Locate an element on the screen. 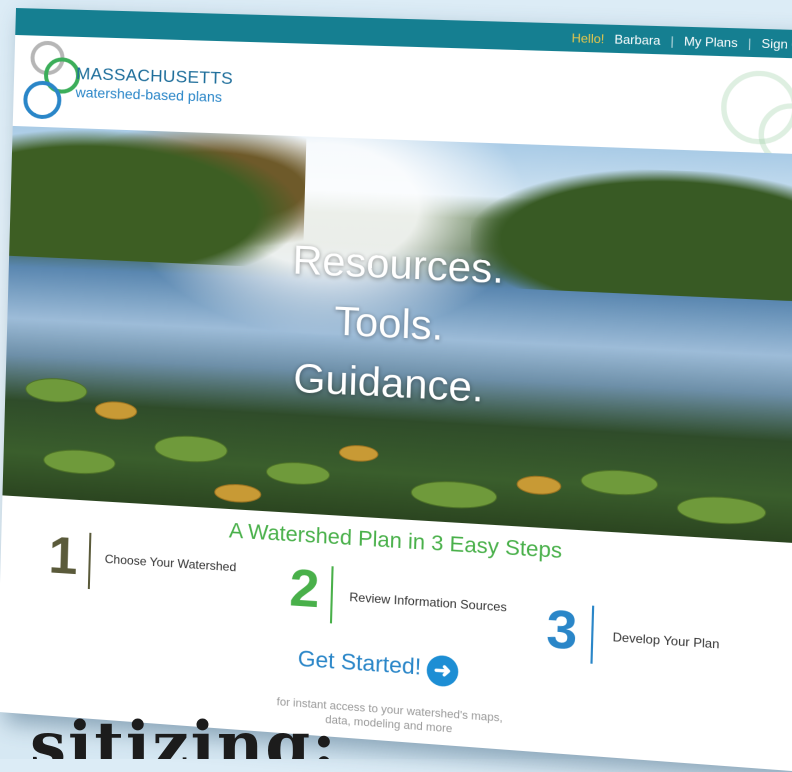  hero-line-1: Resources. is located at coordinates (398, 265).